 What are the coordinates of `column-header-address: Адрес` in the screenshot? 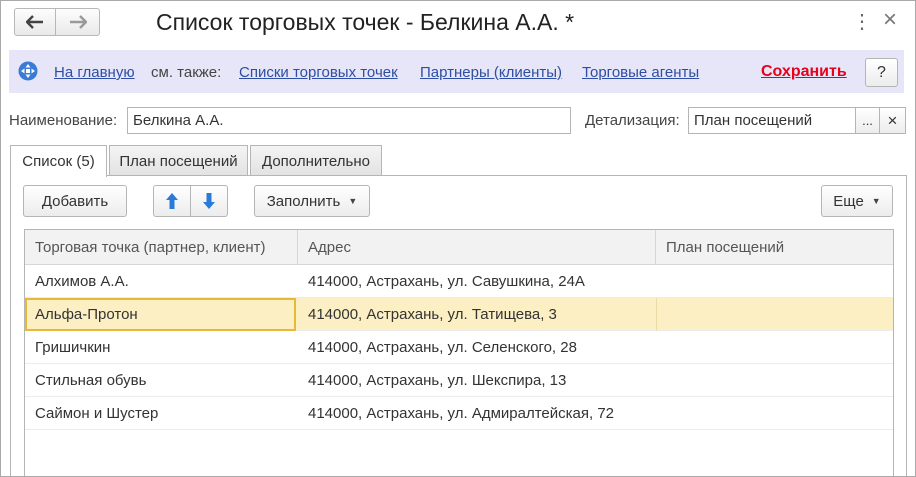 It's located at (477, 247).